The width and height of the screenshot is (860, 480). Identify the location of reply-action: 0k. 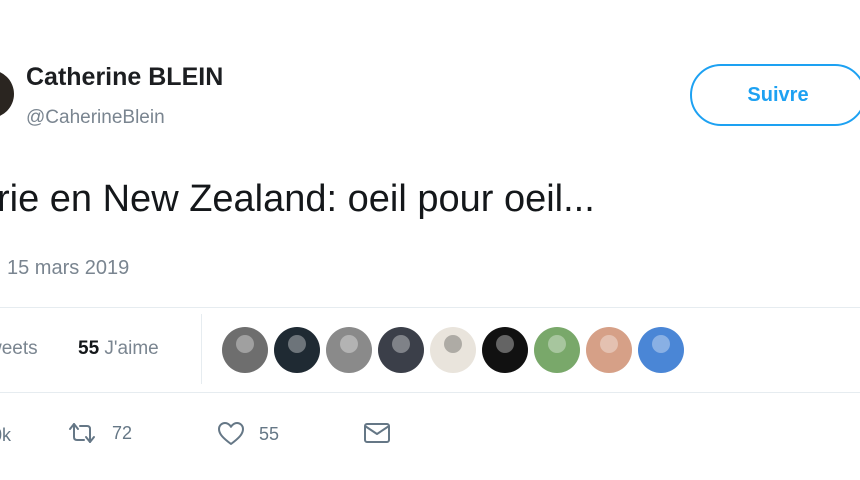
(5, 435).